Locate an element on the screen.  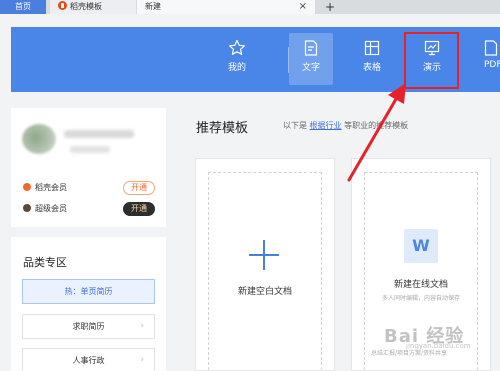
tab-daoke-templates: 稻壳模板 is located at coordinates (93, 7).